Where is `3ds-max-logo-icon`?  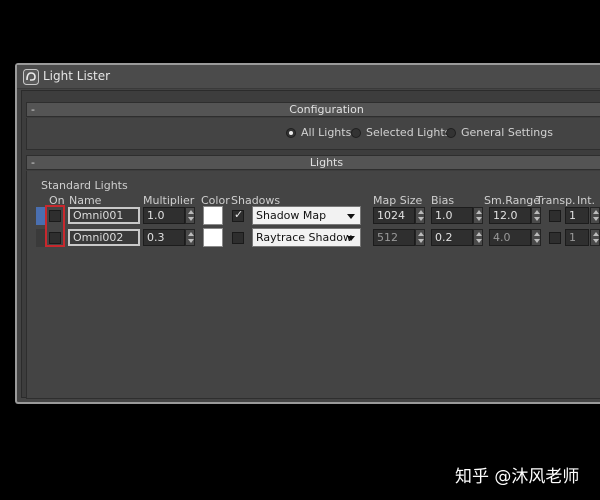 3ds-max-logo-icon is located at coordinates (31, 77).